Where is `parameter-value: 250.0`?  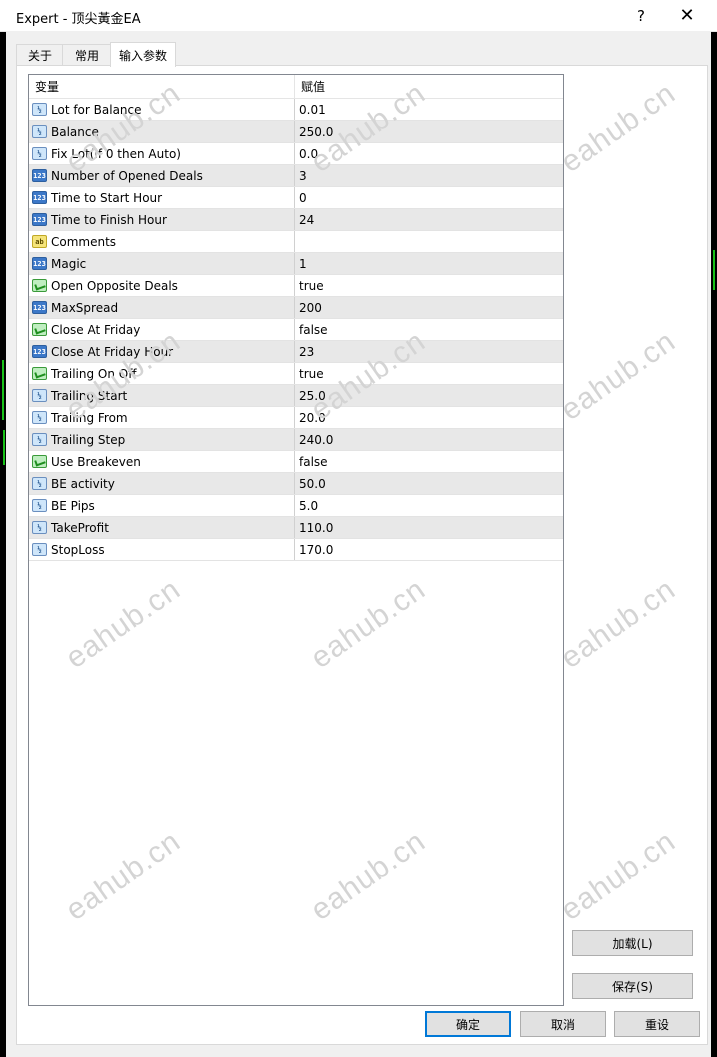
parameter-value: 250.0 is located at coordinates (429, 131).